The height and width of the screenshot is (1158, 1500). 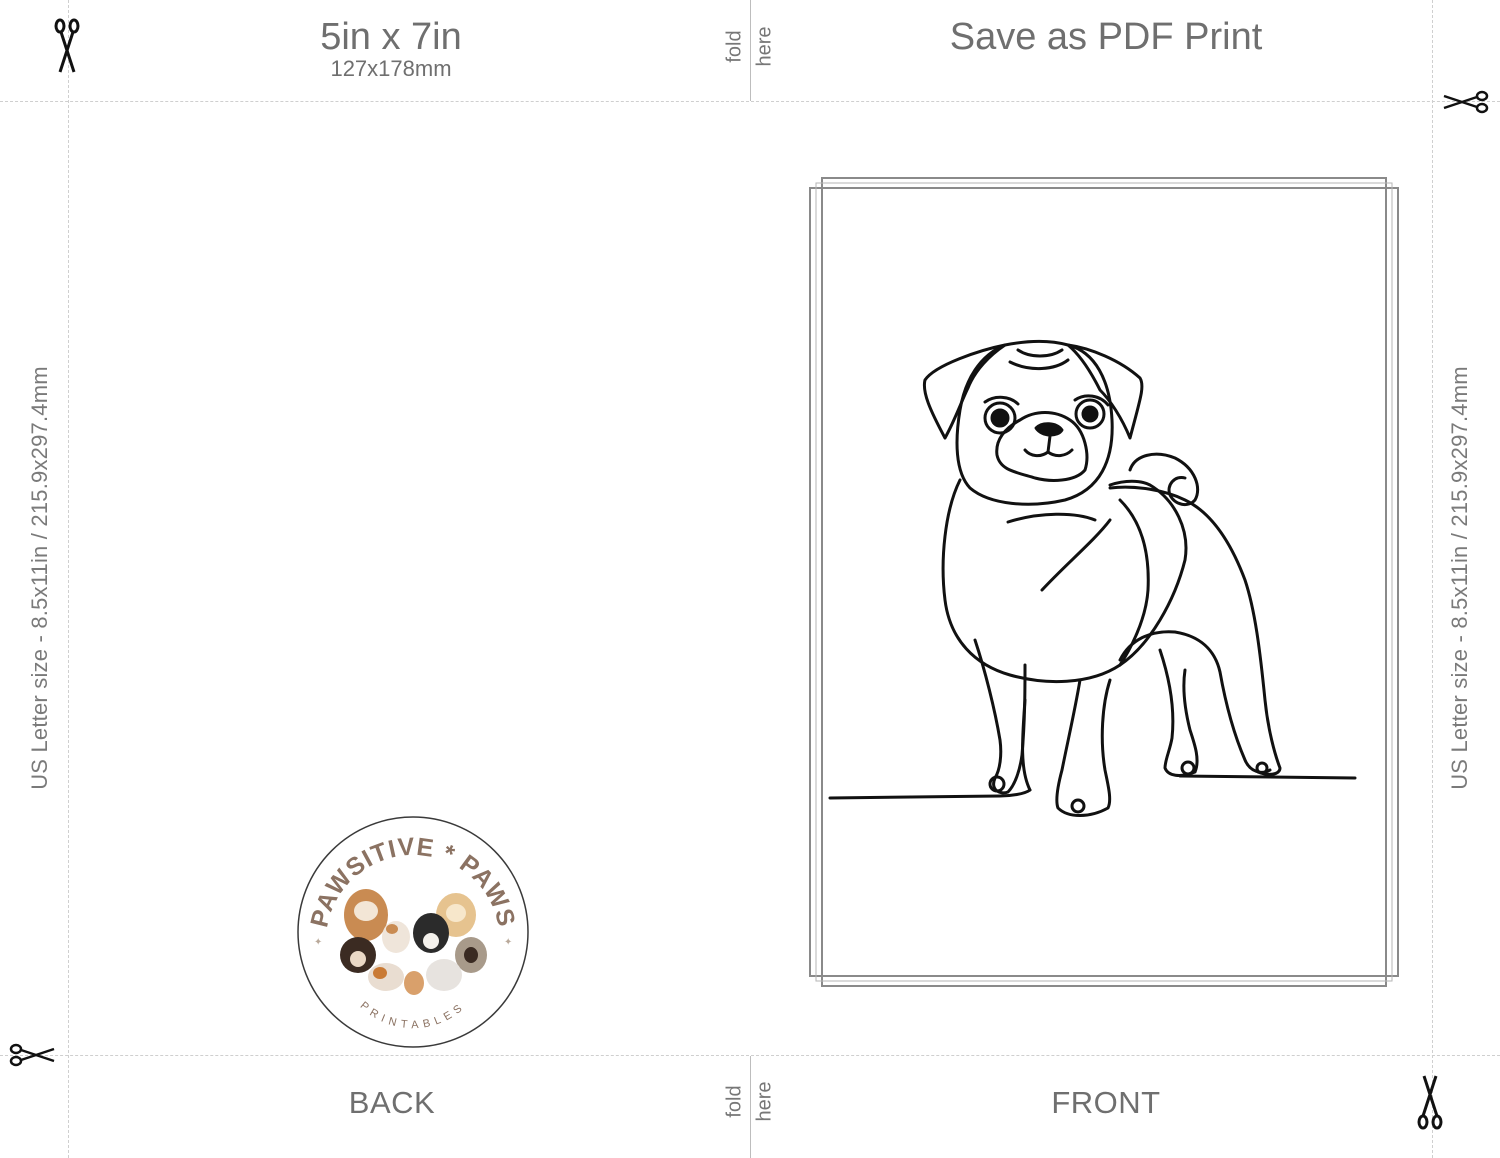 I want to click on scissors-icon-bottom-left, so click(x=32, y=1055).